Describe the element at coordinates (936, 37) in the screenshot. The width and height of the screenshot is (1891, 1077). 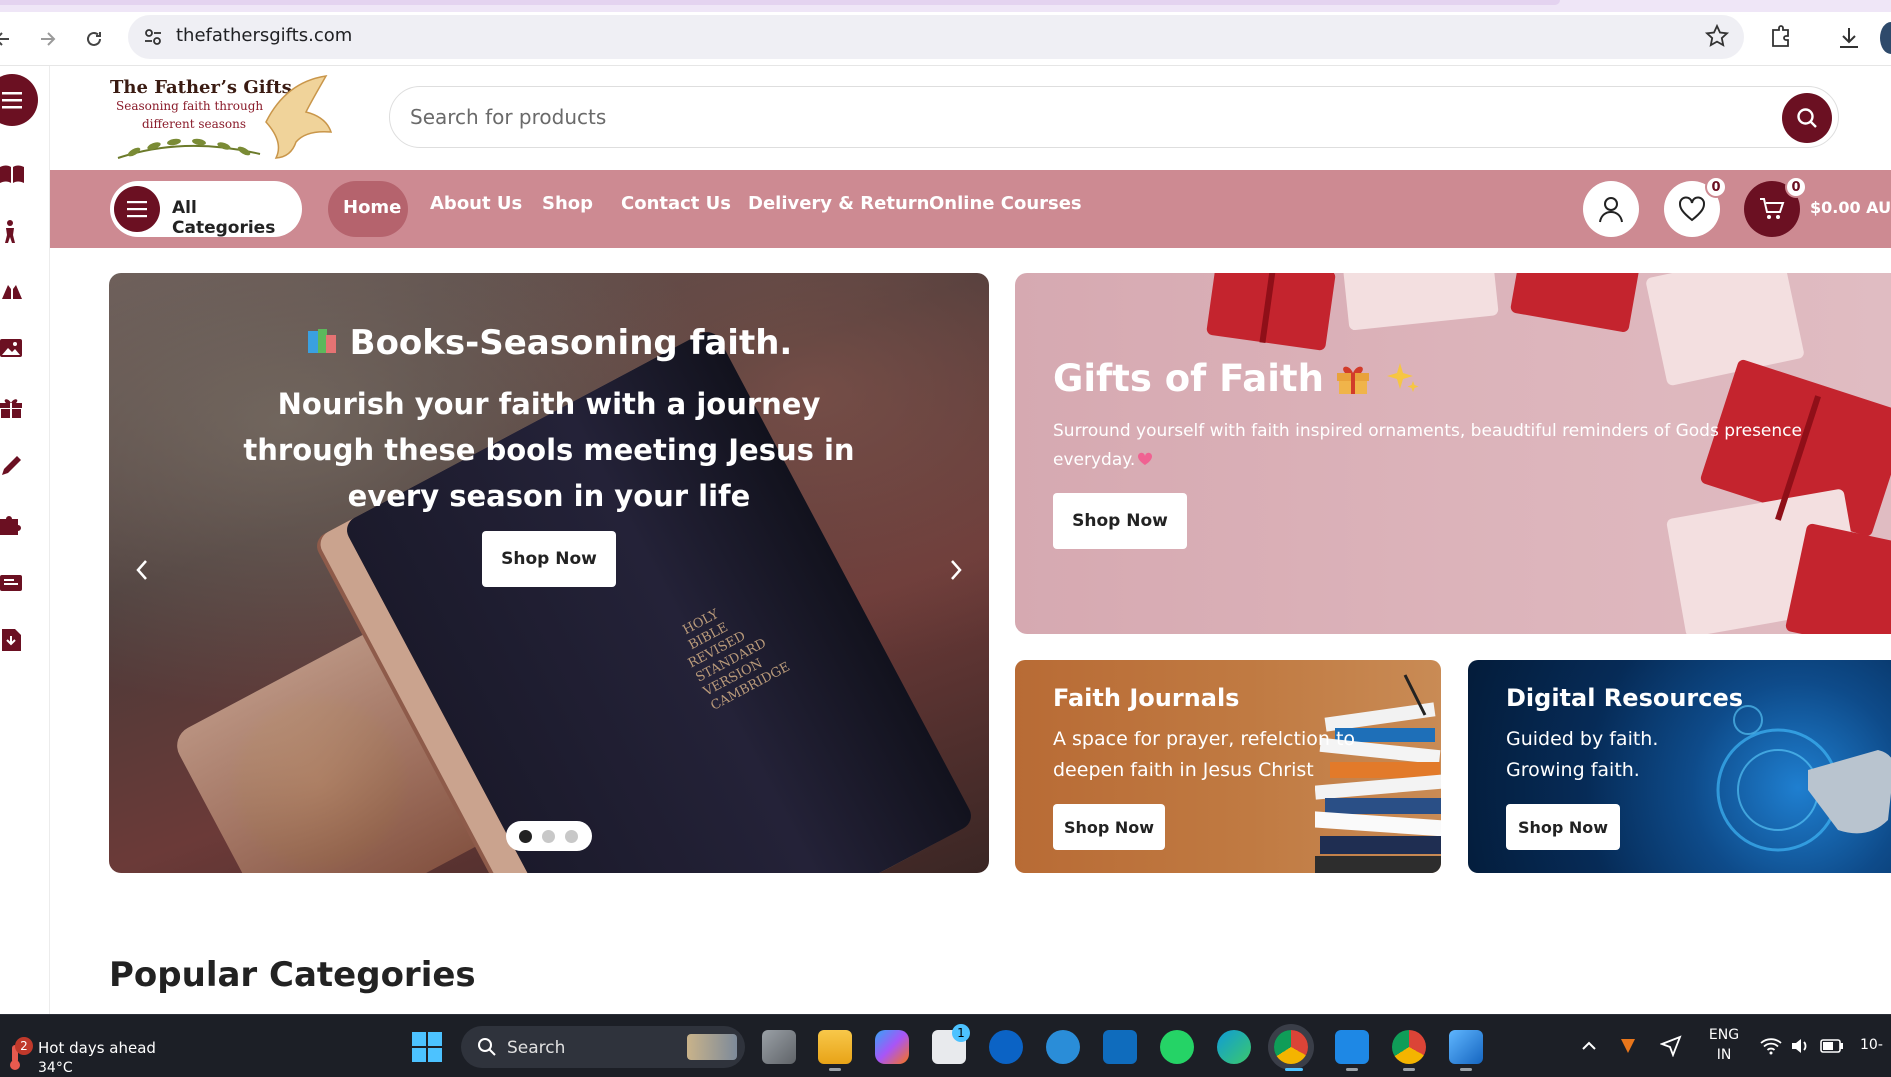
I see `address-bar: thefathersgifts.com` at that location.